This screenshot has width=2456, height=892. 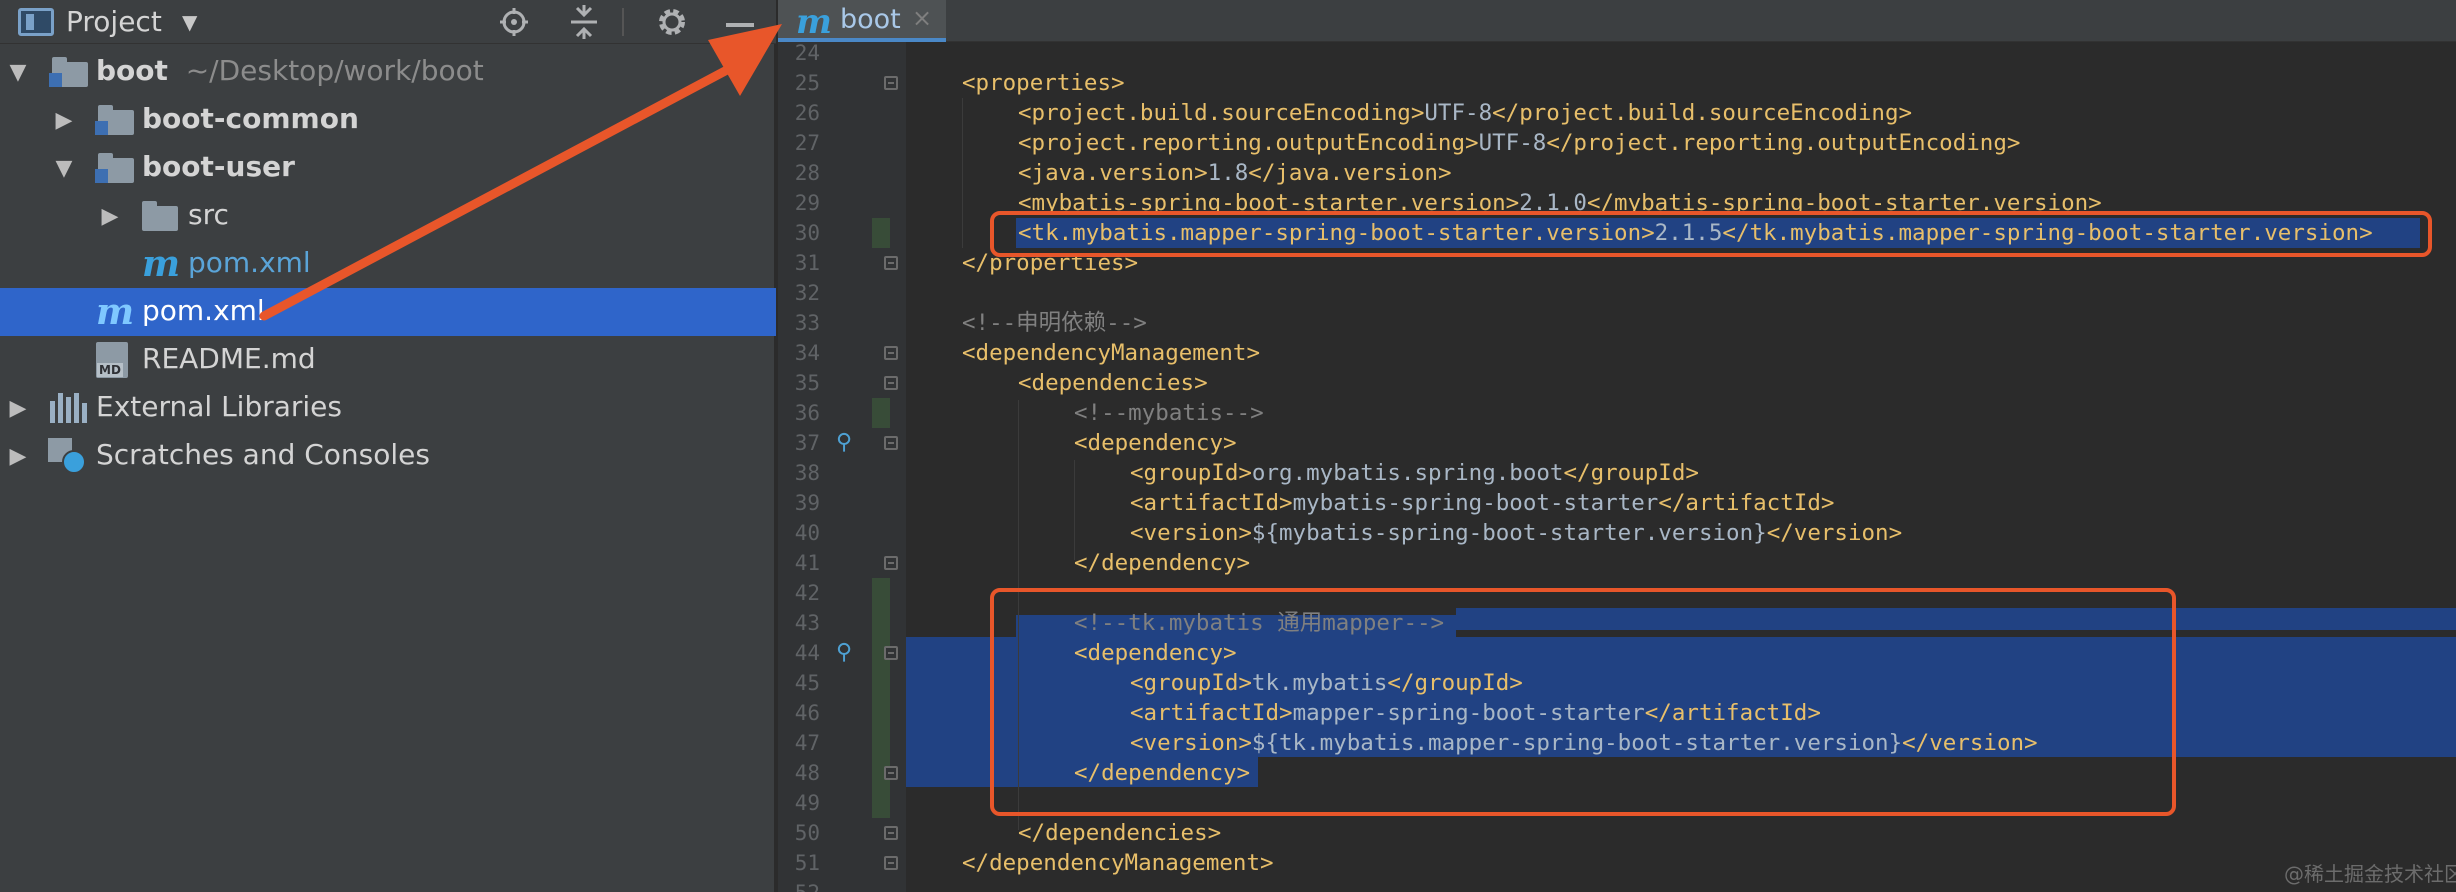 I want to click on line-number: 24, so click(x=807, y=53).